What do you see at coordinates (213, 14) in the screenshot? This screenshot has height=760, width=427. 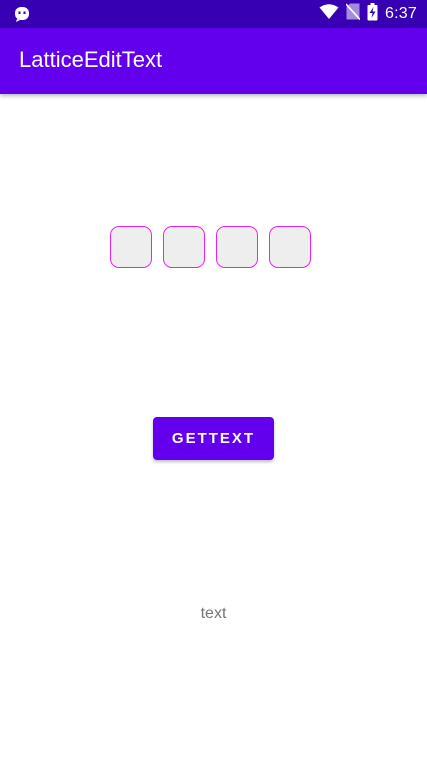 I see `status-bar: 6:37` at bounding box center [213, 14].